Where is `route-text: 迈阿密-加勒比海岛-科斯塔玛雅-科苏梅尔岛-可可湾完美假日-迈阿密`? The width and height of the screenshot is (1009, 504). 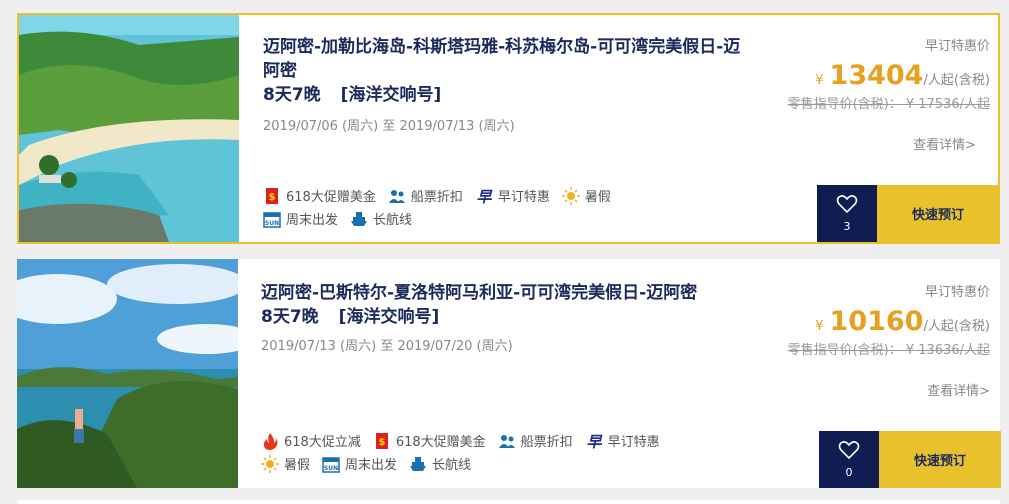 route-text: 迈阿密-加勒比海岛-科斯塔玛雅-科苏梅尔岛-可可湾完美假日-迈阿密 is located at coordinates (503, 59).